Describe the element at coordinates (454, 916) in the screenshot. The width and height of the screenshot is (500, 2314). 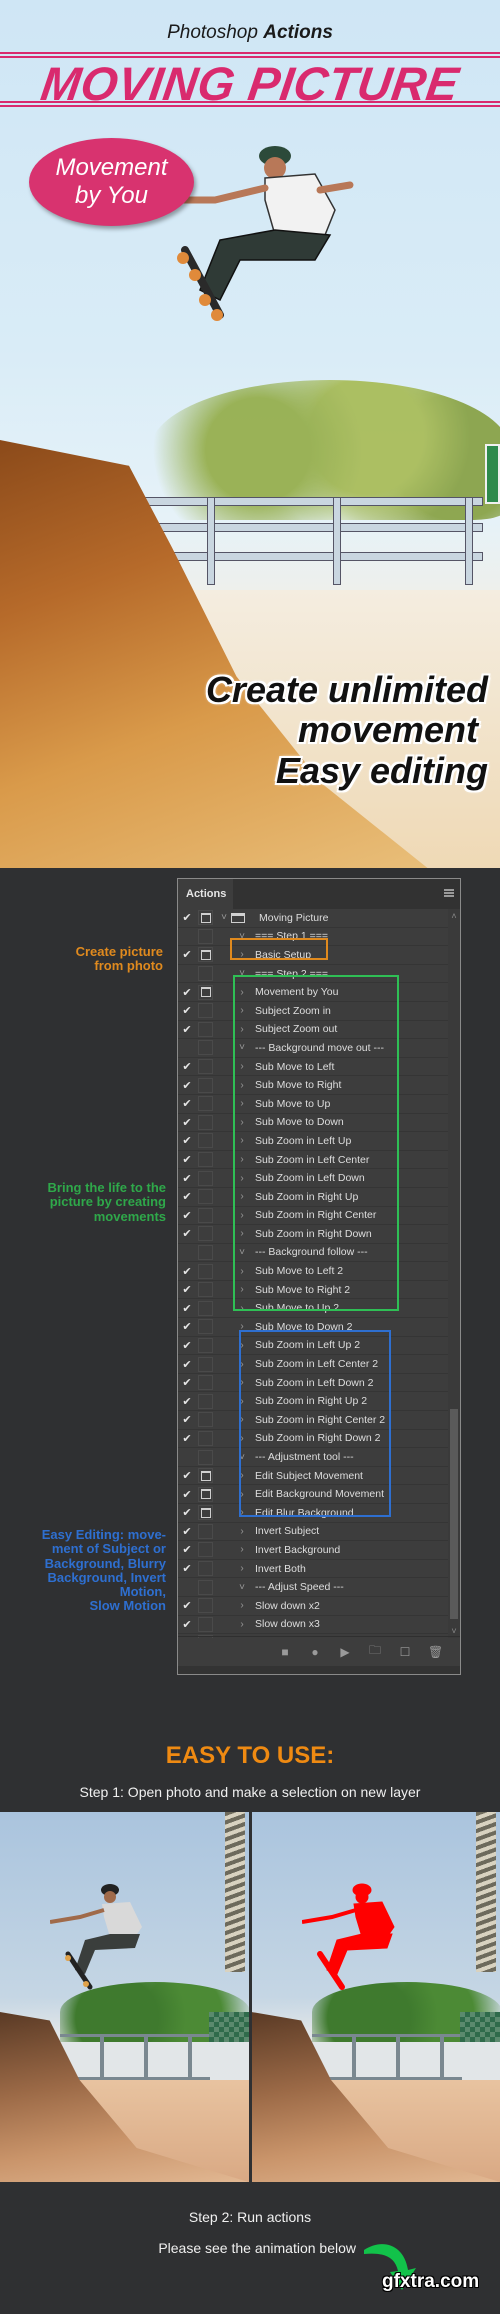
I see `scroll-up-icon: ˄` at that location.